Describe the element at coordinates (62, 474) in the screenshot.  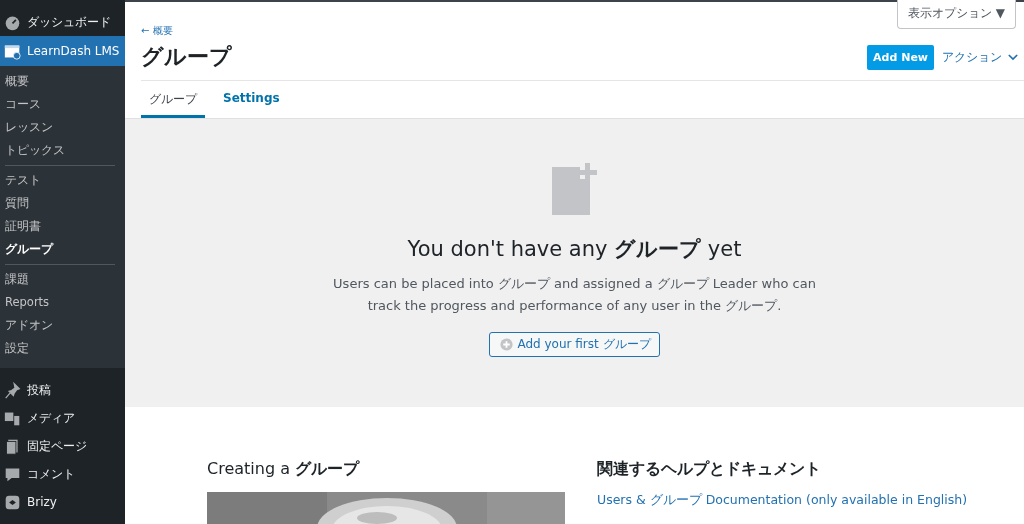
I see `sidebar-item: コメント` at that location.